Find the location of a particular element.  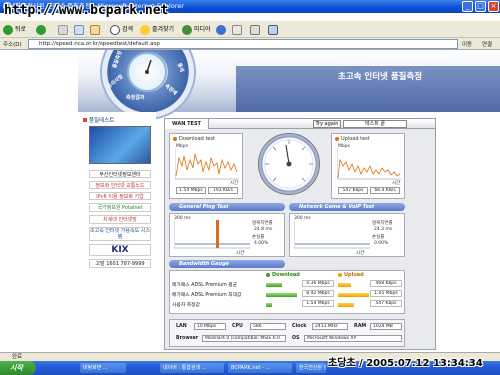

download-kbs-value: 193 KB/s is located at coordinates (223, 190).